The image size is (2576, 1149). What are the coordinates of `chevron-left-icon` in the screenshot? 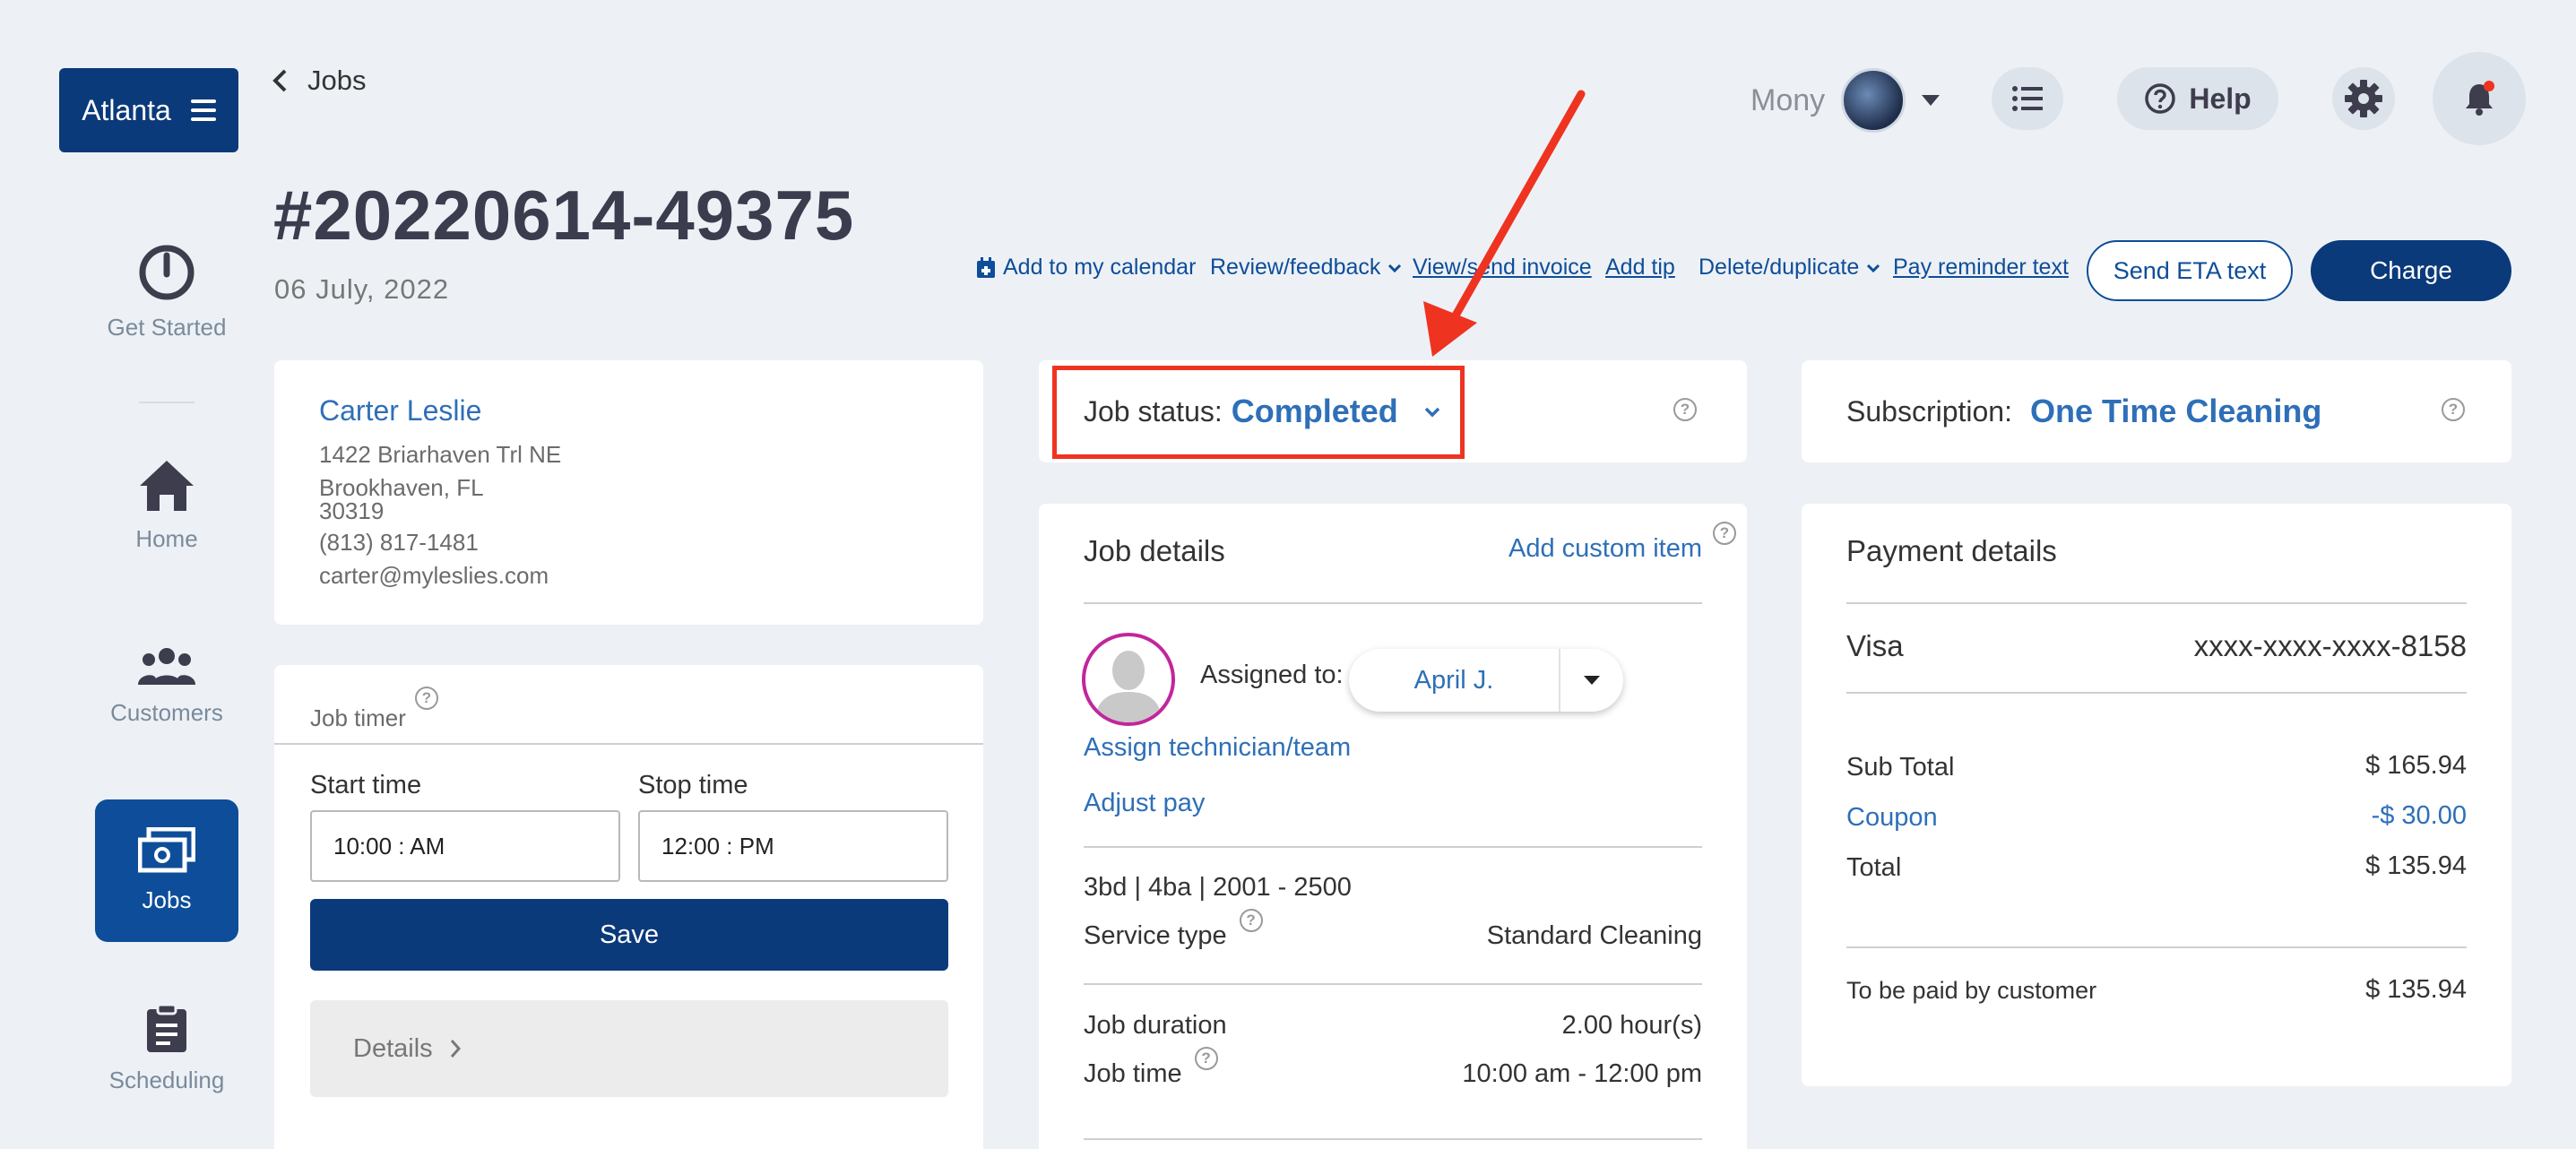 It's located at (279, 81).